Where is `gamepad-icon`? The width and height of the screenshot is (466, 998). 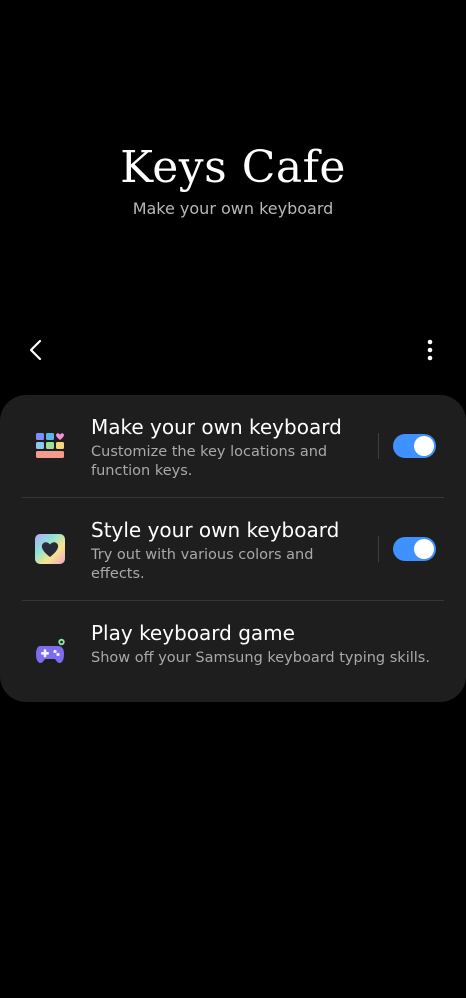 gamepad-icon is located at coordinates (50, 652).